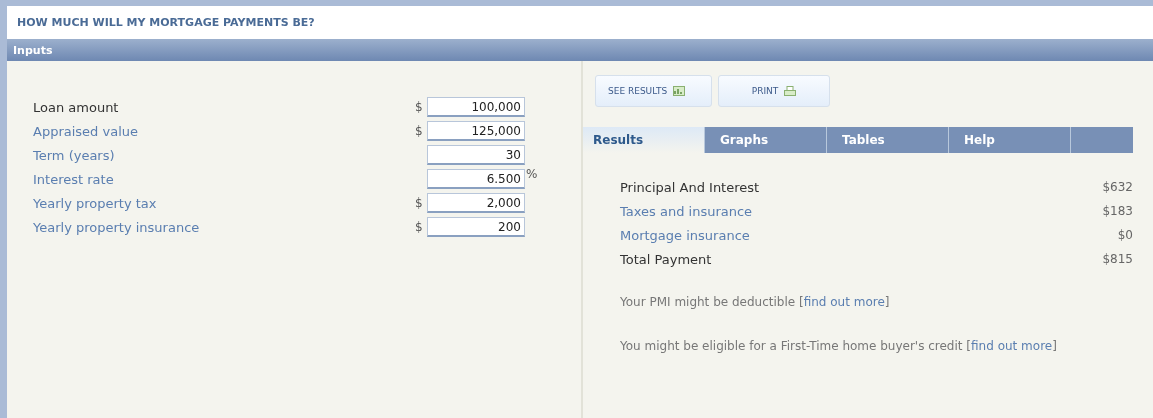 This screenshot has height=418, width=1153. I want to click on input-label: Appraised value, so click(224, 131).